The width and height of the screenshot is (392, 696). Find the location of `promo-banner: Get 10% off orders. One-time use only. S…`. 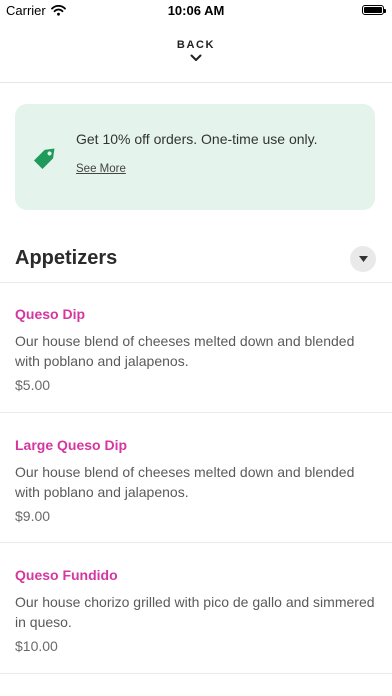

promo-banner: Get 10% off orders. One-time use only. S… is located at coordinates (195, 157).